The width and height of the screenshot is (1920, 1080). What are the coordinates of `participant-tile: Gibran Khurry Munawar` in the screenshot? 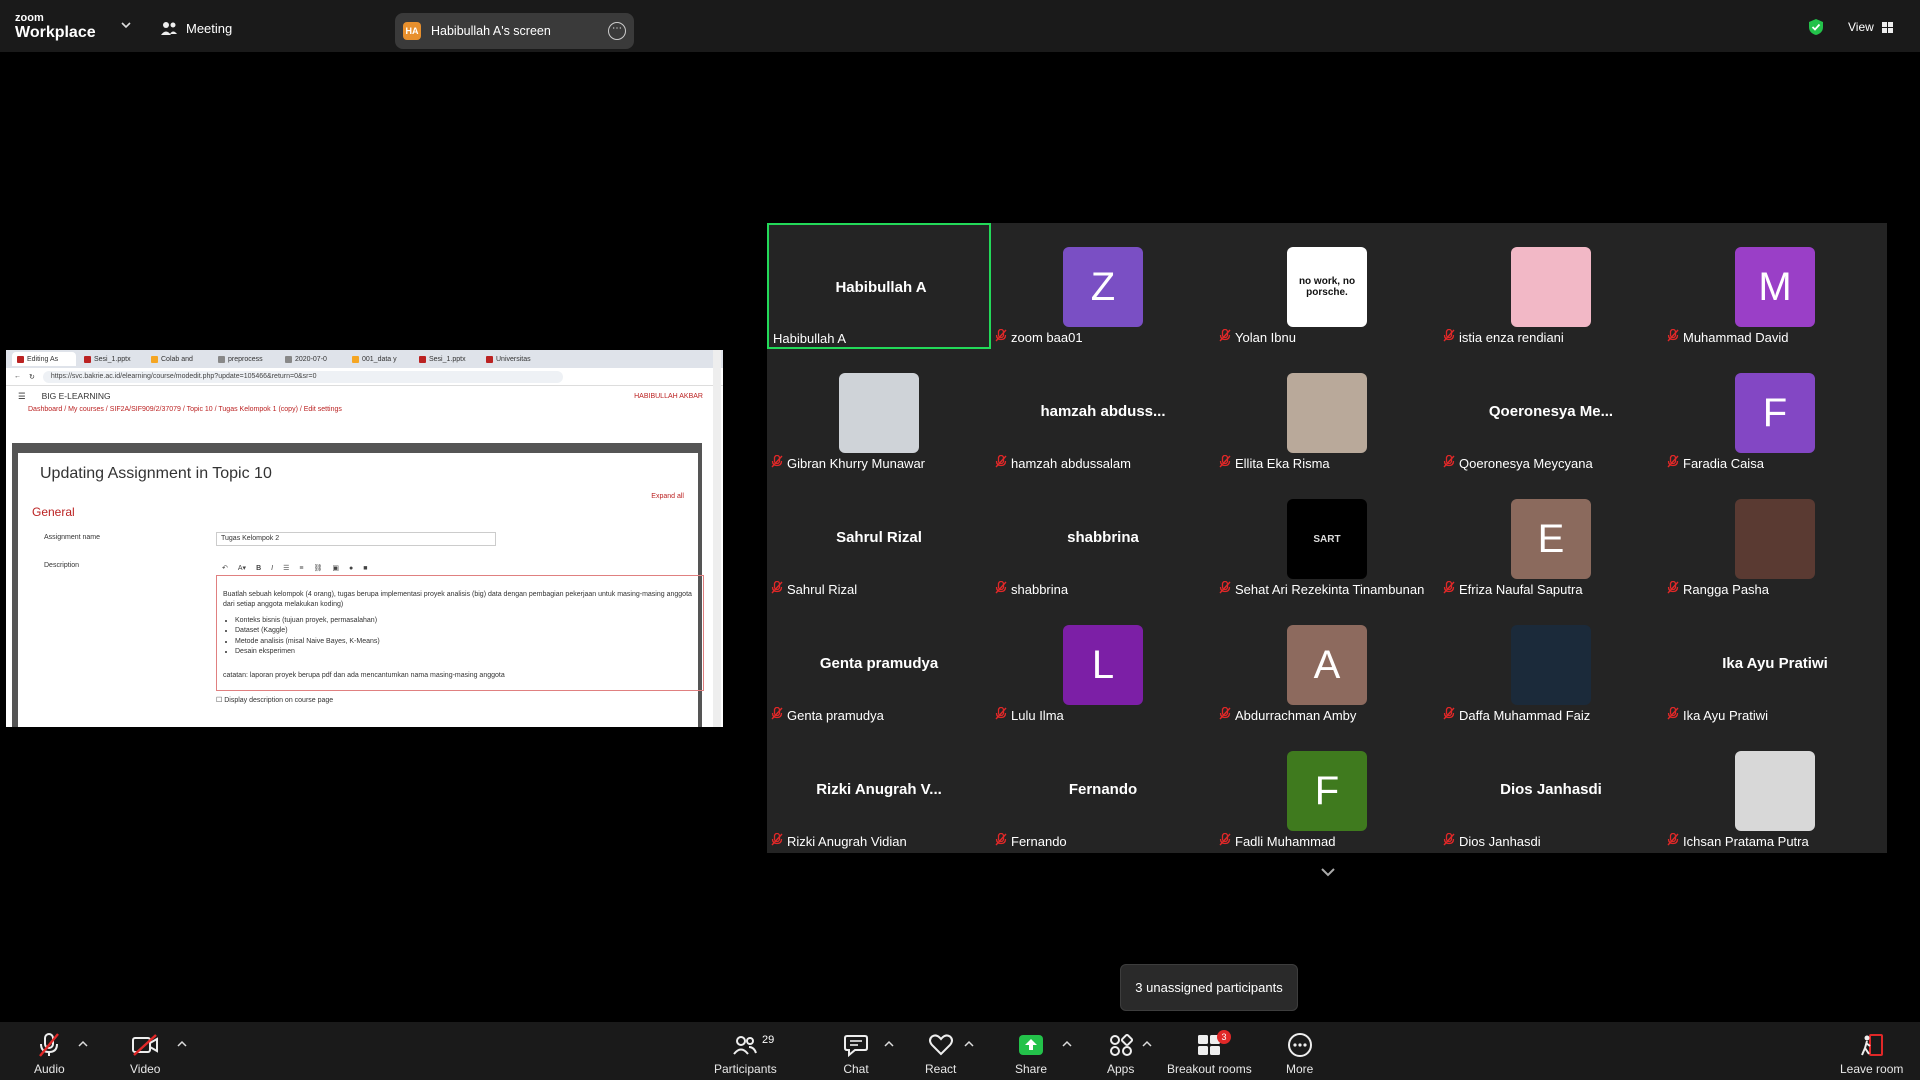 It's located at (879, 412).